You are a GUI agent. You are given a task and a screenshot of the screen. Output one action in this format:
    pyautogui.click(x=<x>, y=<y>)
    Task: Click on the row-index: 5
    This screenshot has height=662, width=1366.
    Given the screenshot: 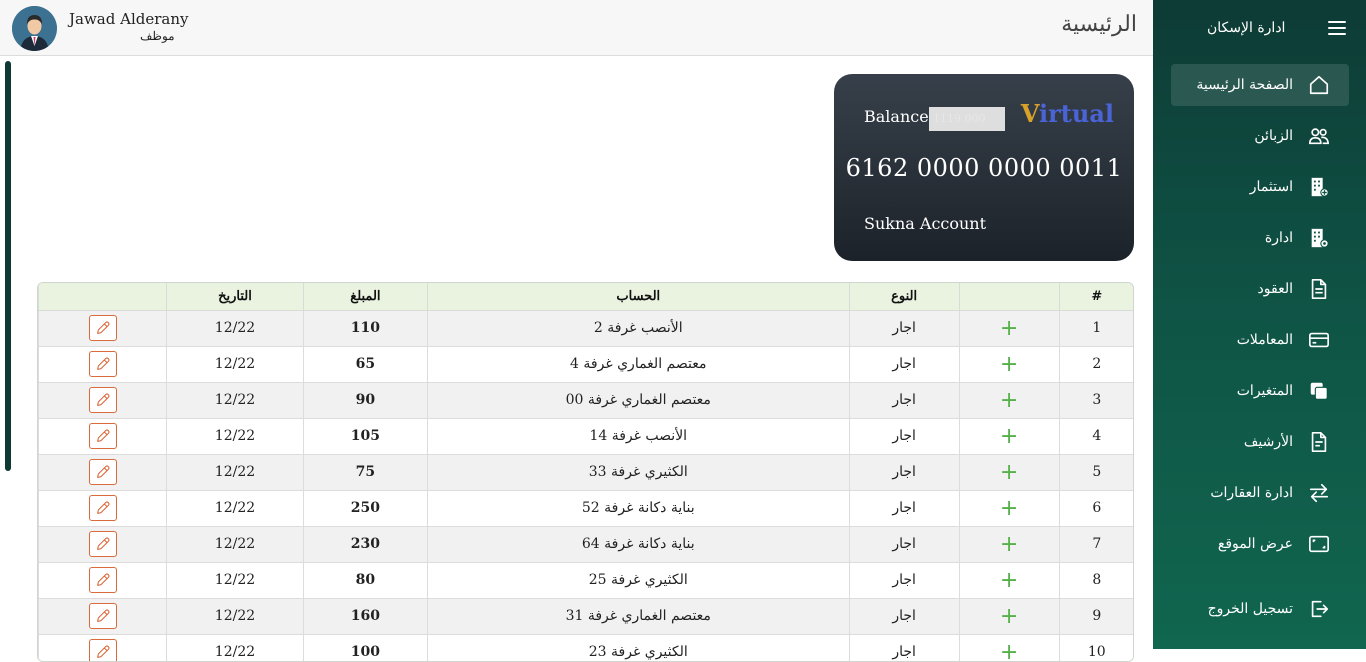 What is the action you would take?
    pyautogui.click(x=1095, y=472)
    